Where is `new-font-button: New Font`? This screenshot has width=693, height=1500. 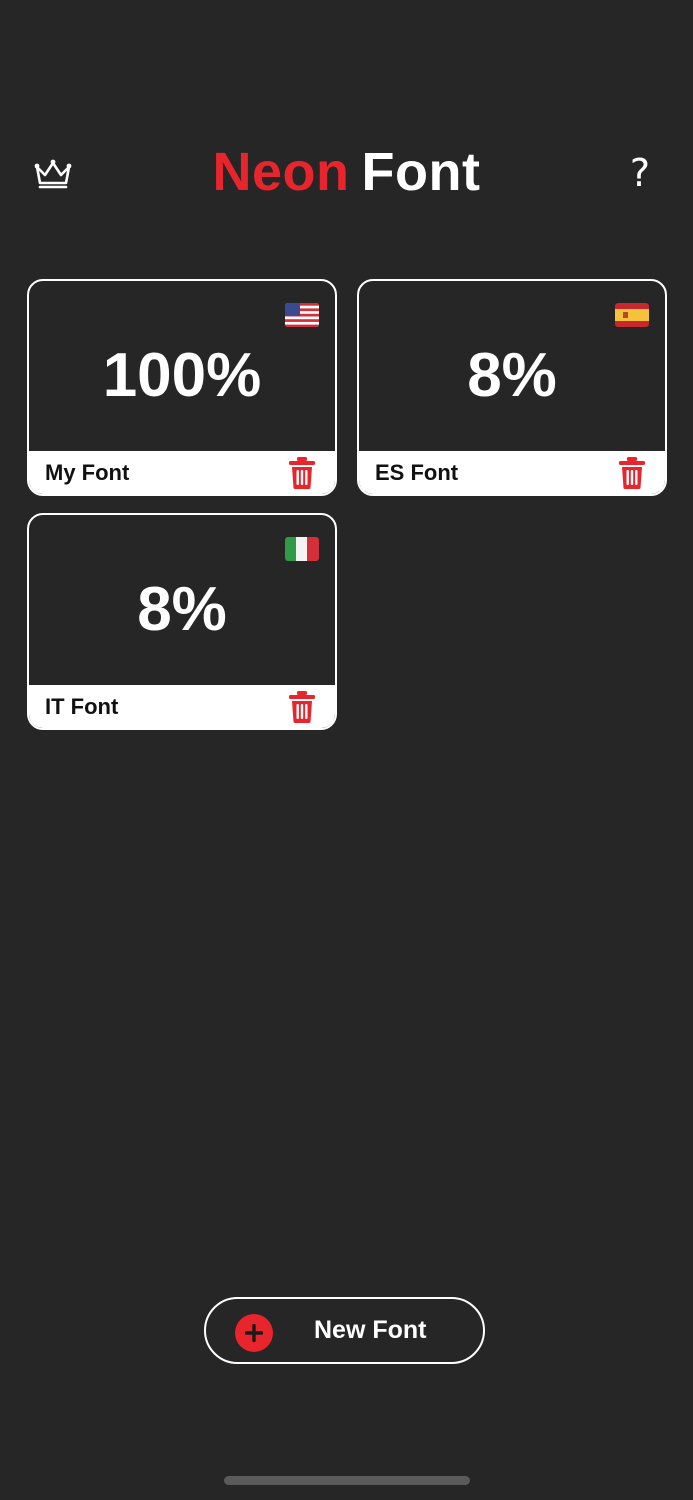 new-font-button: New Font is located at coordinates (344, 1330).